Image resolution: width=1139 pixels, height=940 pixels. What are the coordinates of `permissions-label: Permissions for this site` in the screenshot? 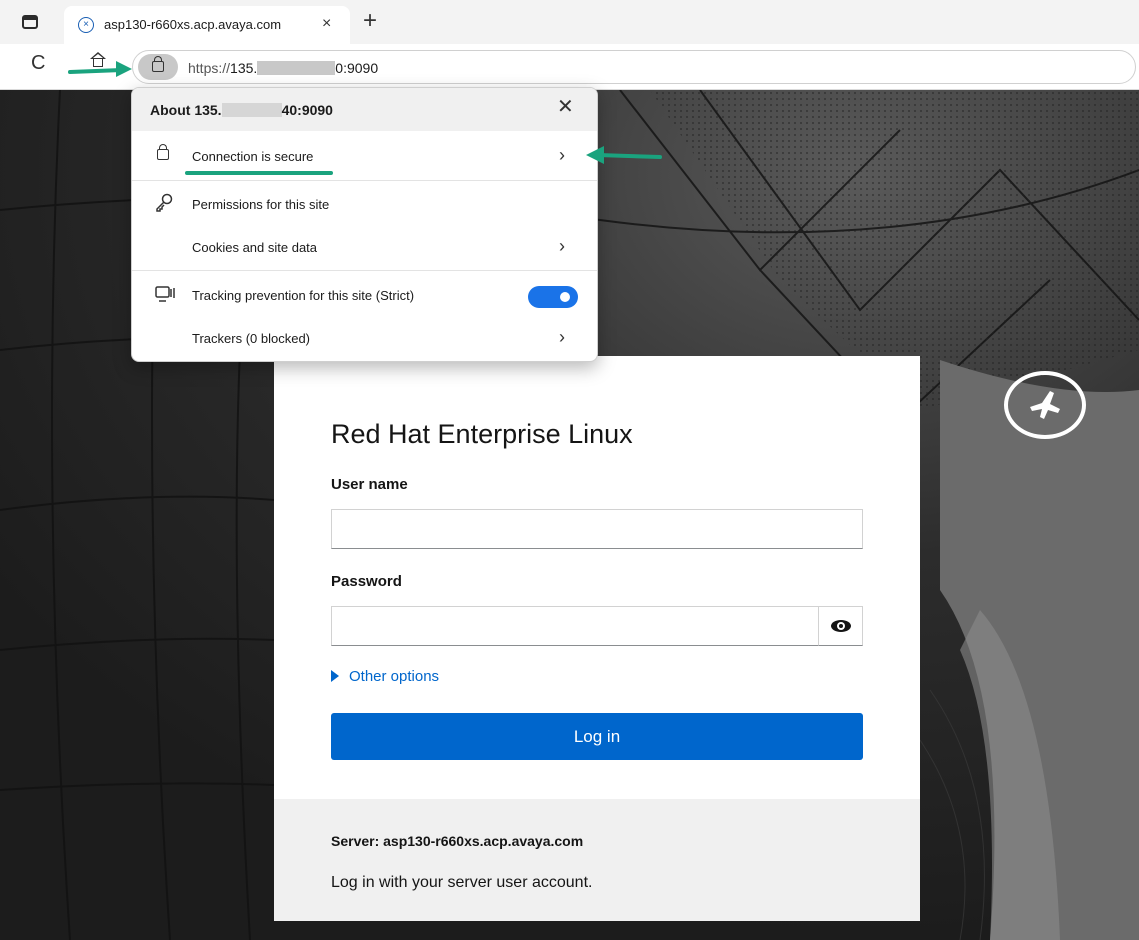 It's located at (261, 204).